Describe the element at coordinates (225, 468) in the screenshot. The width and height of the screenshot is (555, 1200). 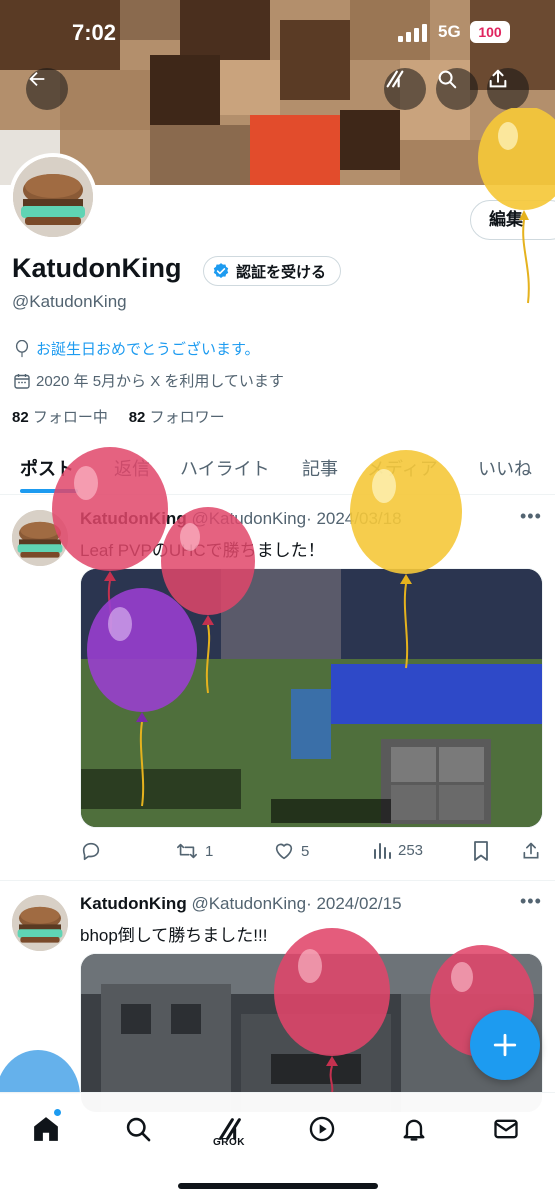
I see `tab-highlights: ハイライト` at that location.